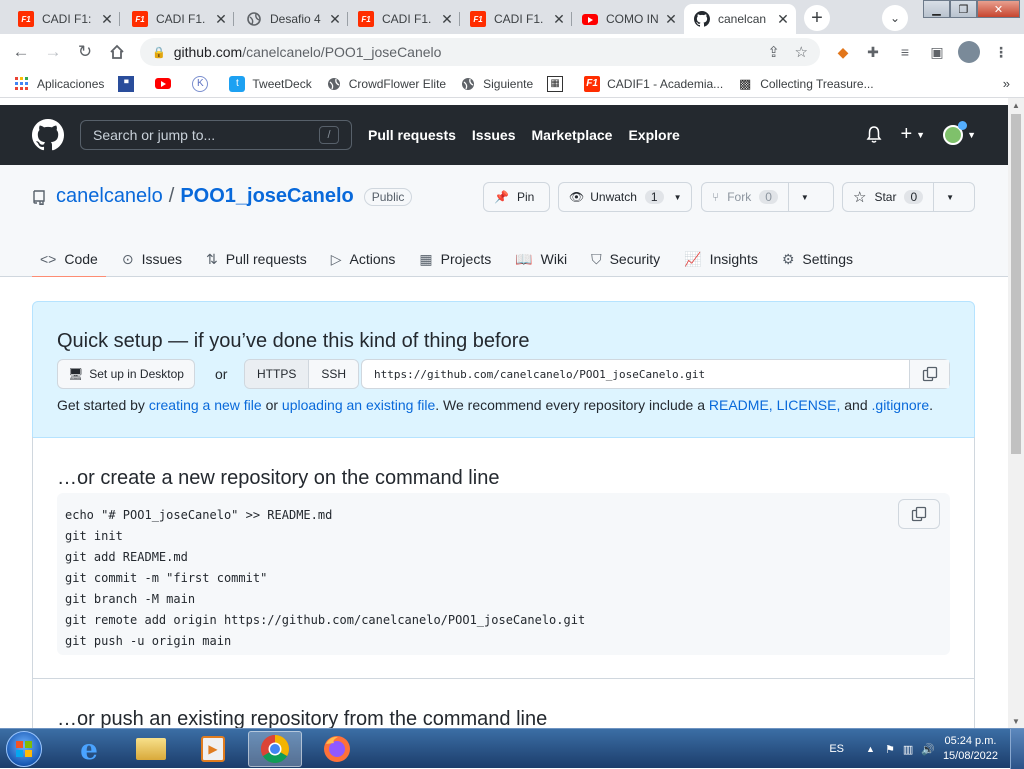 The height and width of the screenshot is (769, 1024). Describe the element at coordinates (277, 374) in the screenshot. I see `https-button: HTTPS` at that location.